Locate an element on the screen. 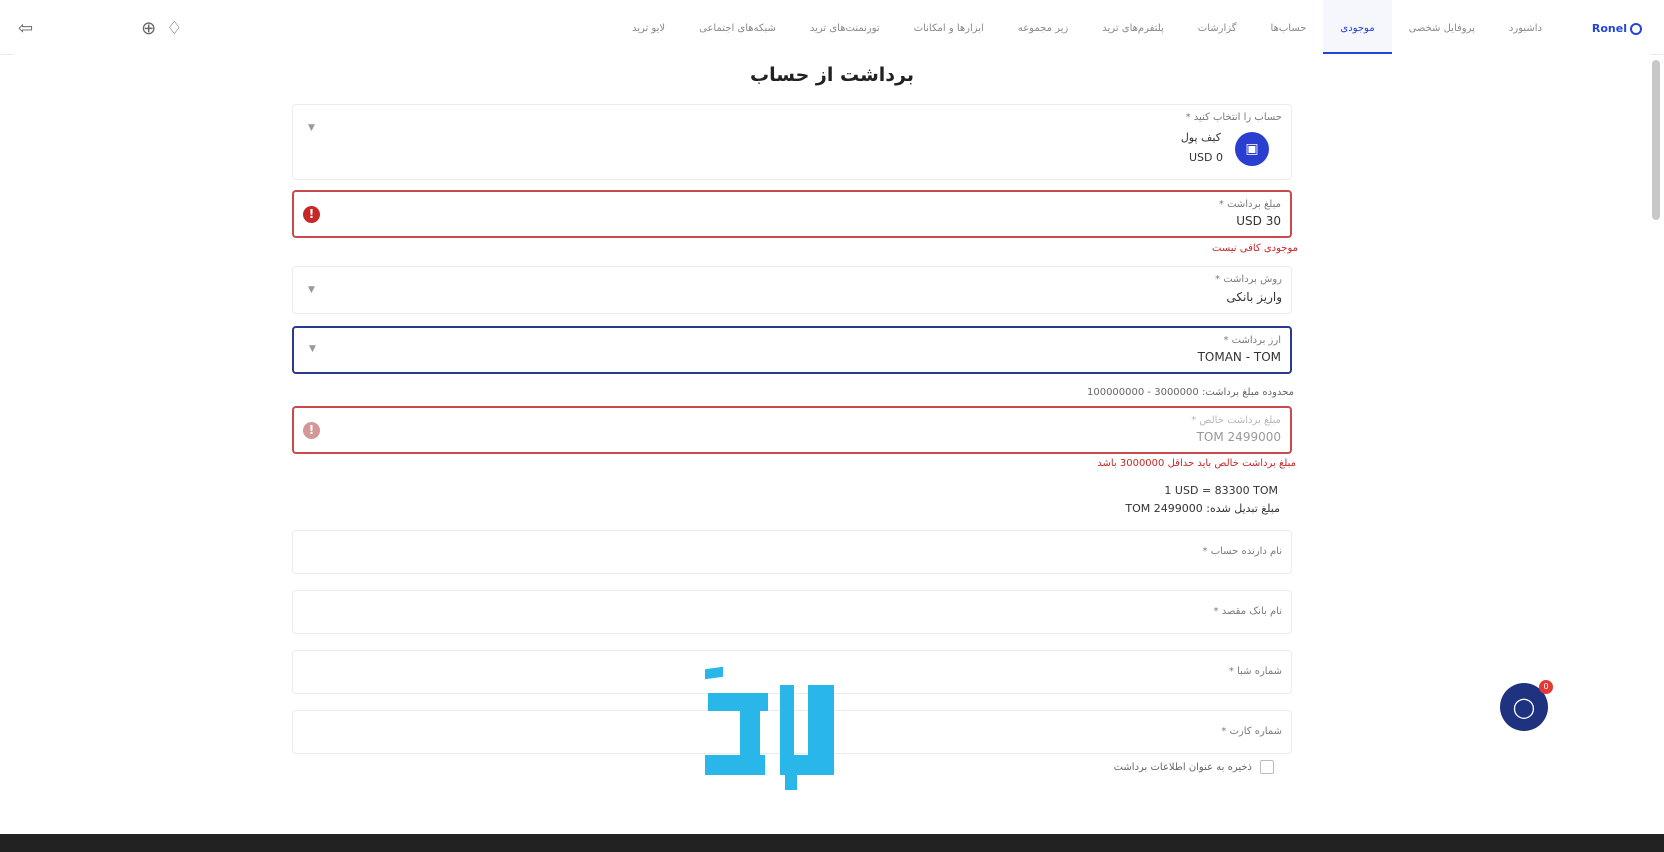 The width and height of the screenshot is (1664, 852). logo-text: Ronel is located at coordinates (1609, 28).